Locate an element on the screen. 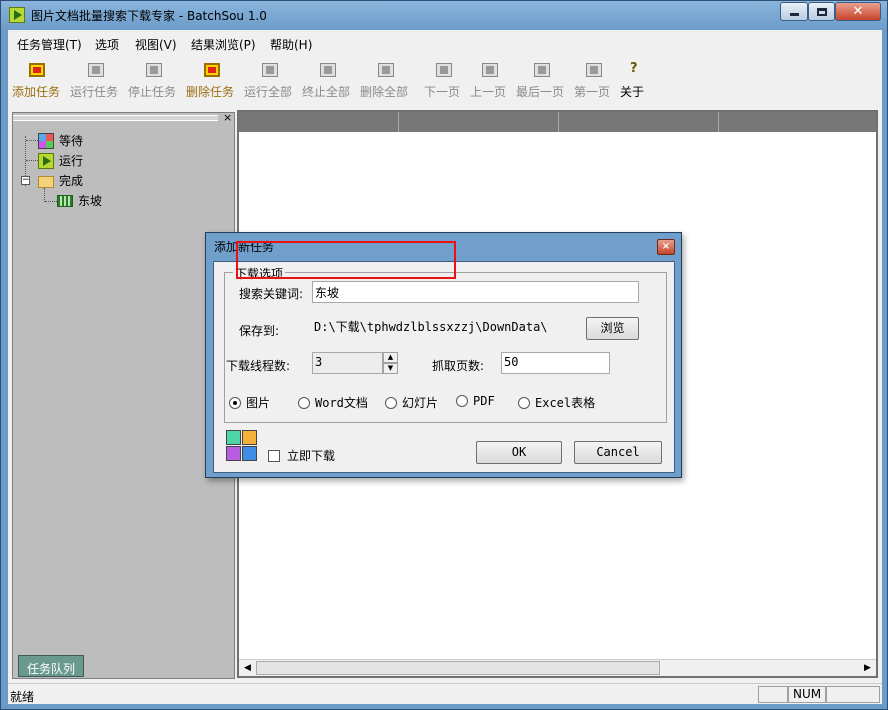 Image resolution: width=888 pixels, height=710 pixels. stepper-down-icon: ▼ is located at coordinates (390, 368).